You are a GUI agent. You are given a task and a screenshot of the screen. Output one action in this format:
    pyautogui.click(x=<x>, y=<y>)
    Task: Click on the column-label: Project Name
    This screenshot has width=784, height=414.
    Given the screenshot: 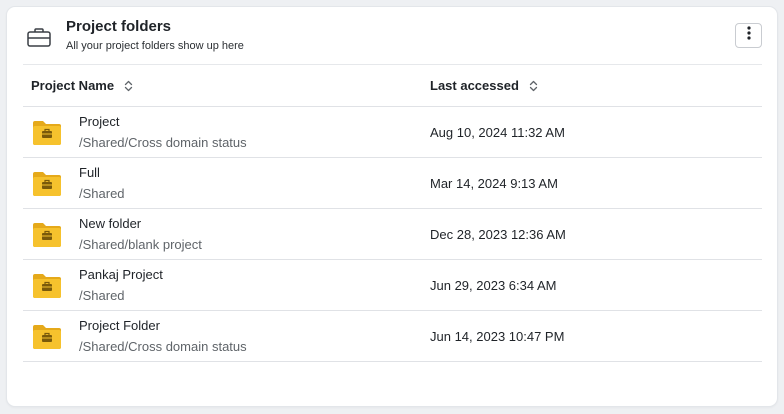 What is the action you would take?
    pyautogui.click(x=73, y=85)
    